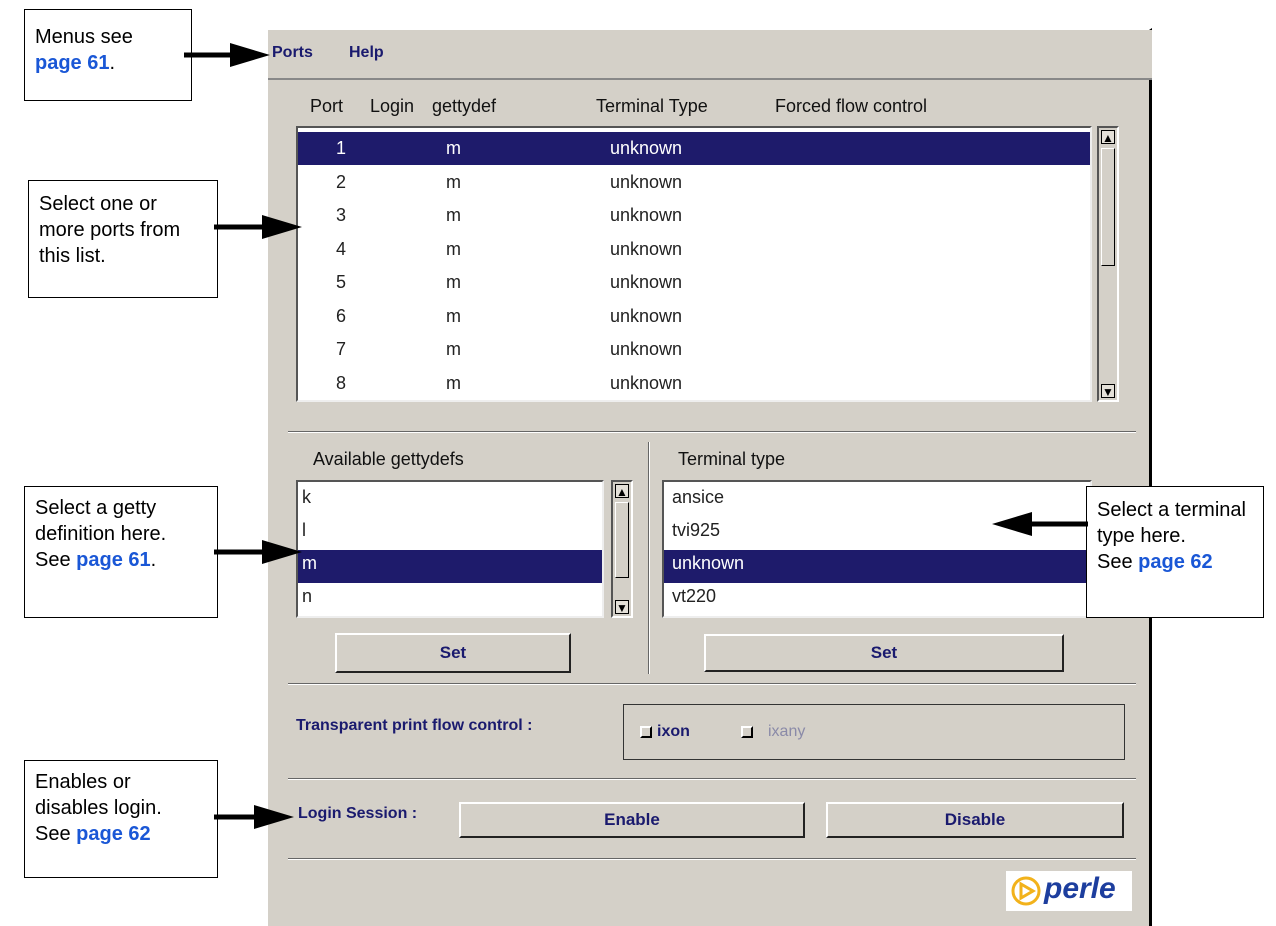 The height and width of the screenshot is (926, 1276). Describe the element at coordinates (72, 63) in the screenshot. I see `callout-menus-link: page 61` at that location.